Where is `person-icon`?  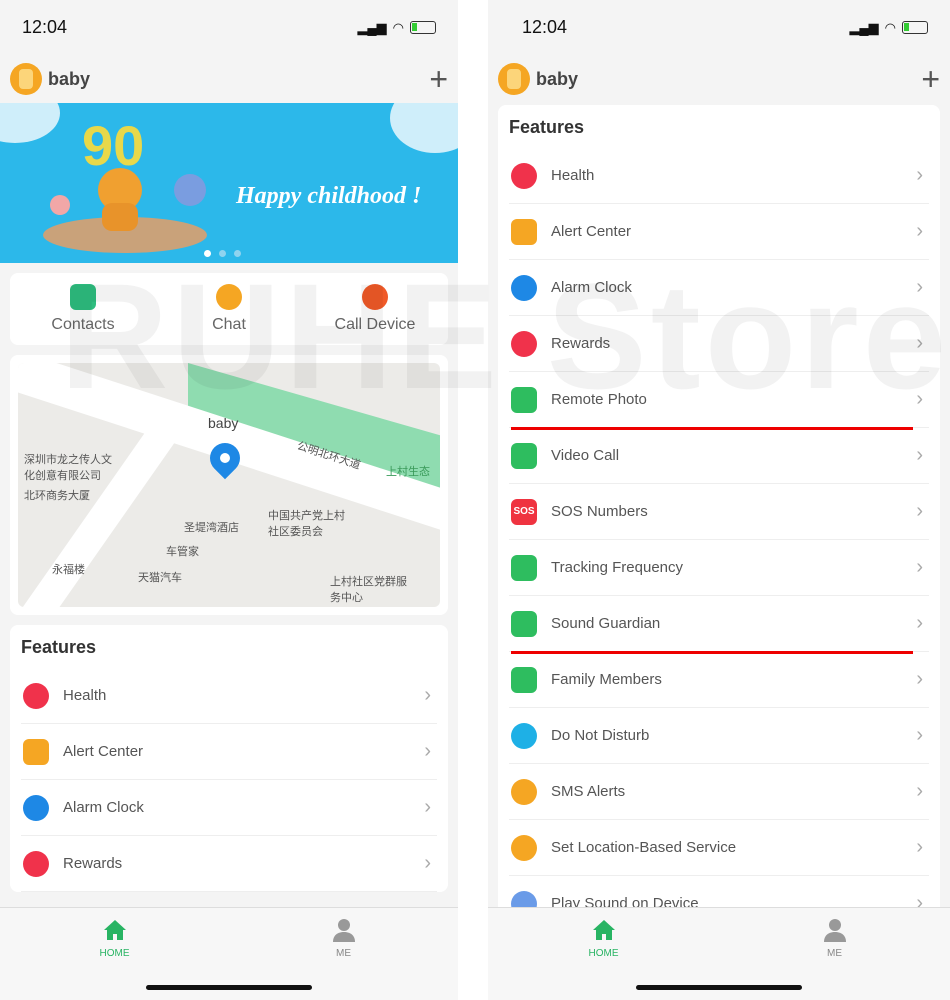 person-icon is located at coordinates (344, 930).